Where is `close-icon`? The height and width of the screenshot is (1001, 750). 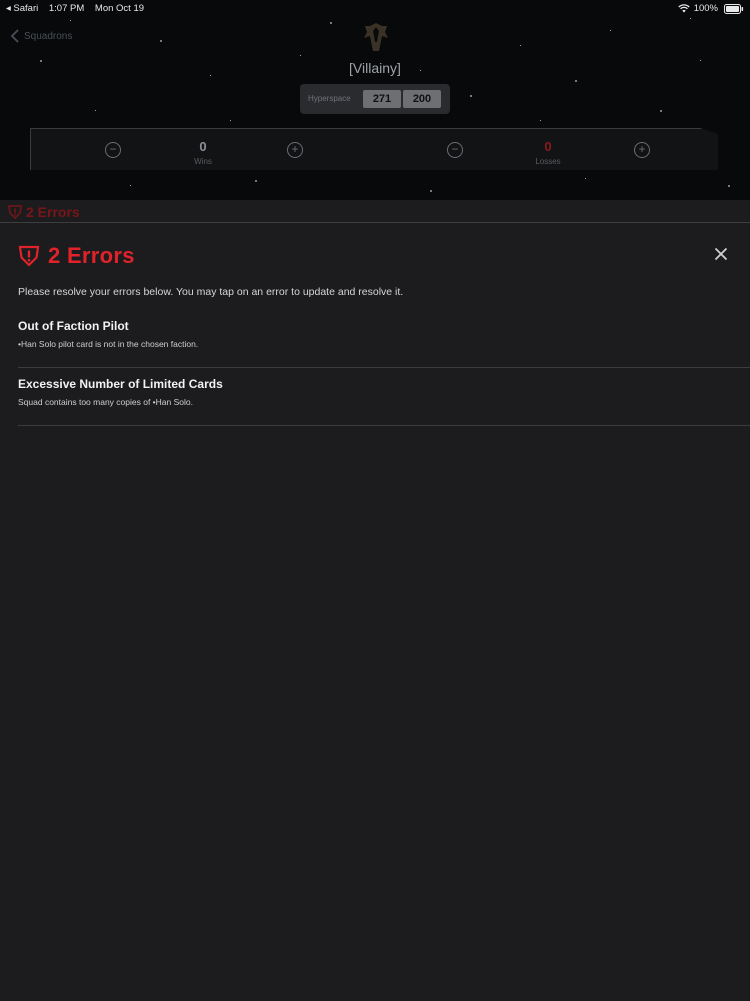 close-icon is located at coordinates (721, 254).